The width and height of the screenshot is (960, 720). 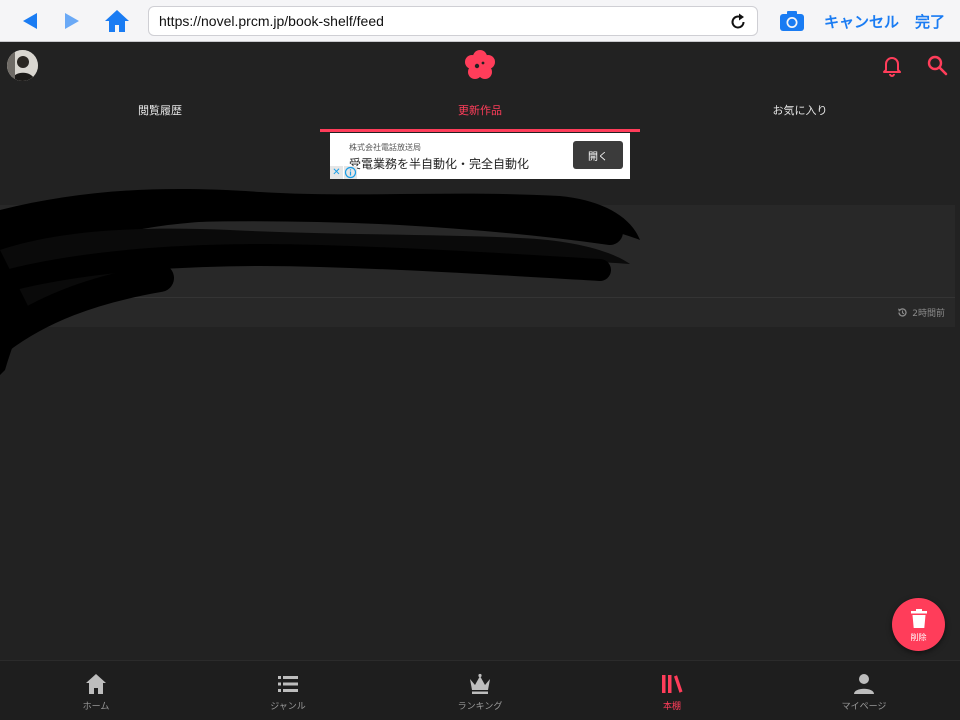 I want to click on tab-updated: 更新作品, so click(x=480, y=110).